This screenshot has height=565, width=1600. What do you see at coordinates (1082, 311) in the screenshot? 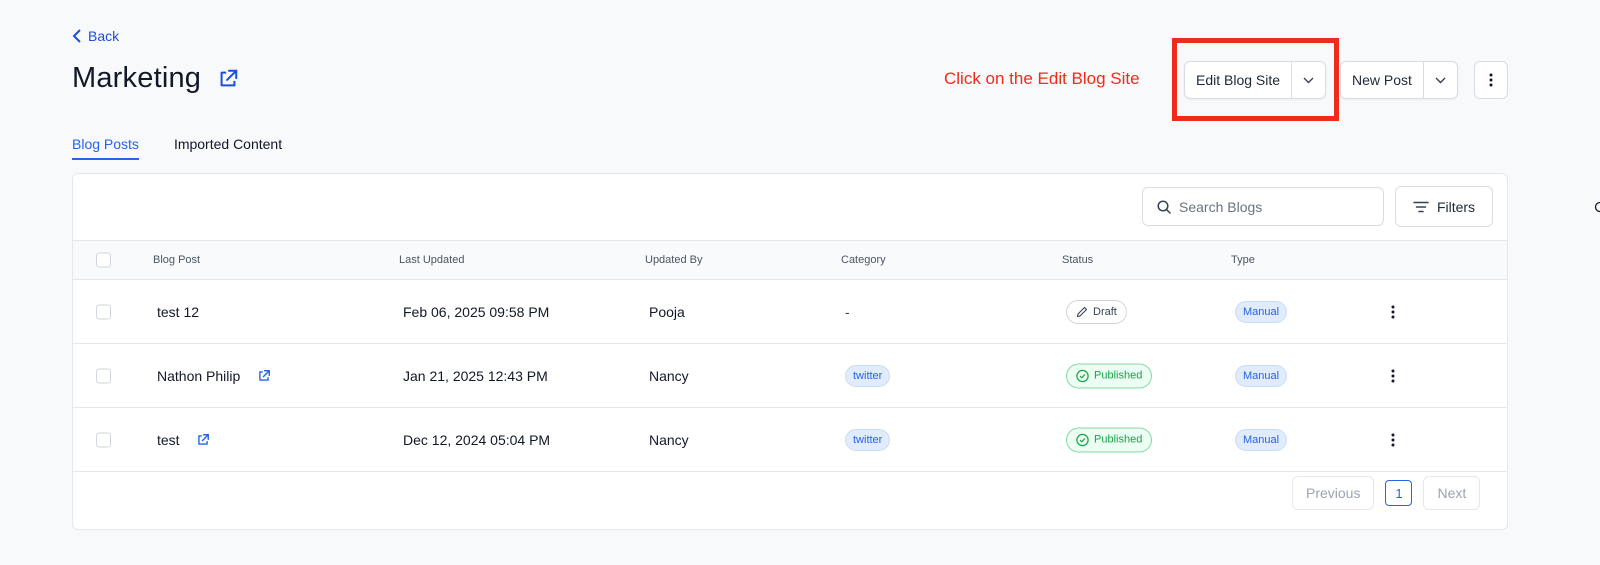
I see `pencil-icon` at bounding box center [1082, 311].